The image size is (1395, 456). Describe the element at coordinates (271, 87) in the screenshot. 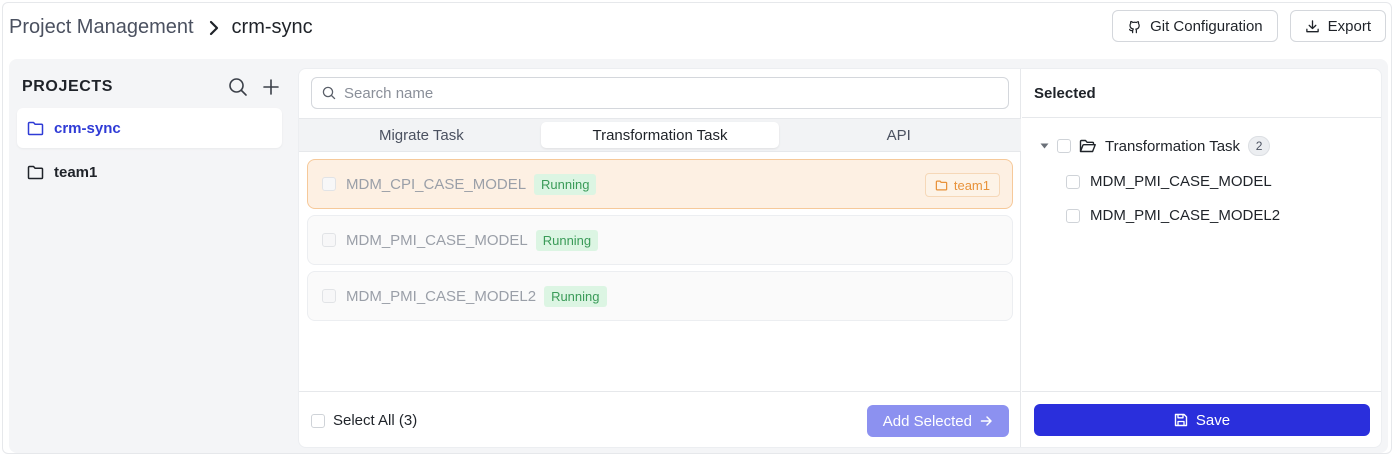

I see `plus-icon` at that location.